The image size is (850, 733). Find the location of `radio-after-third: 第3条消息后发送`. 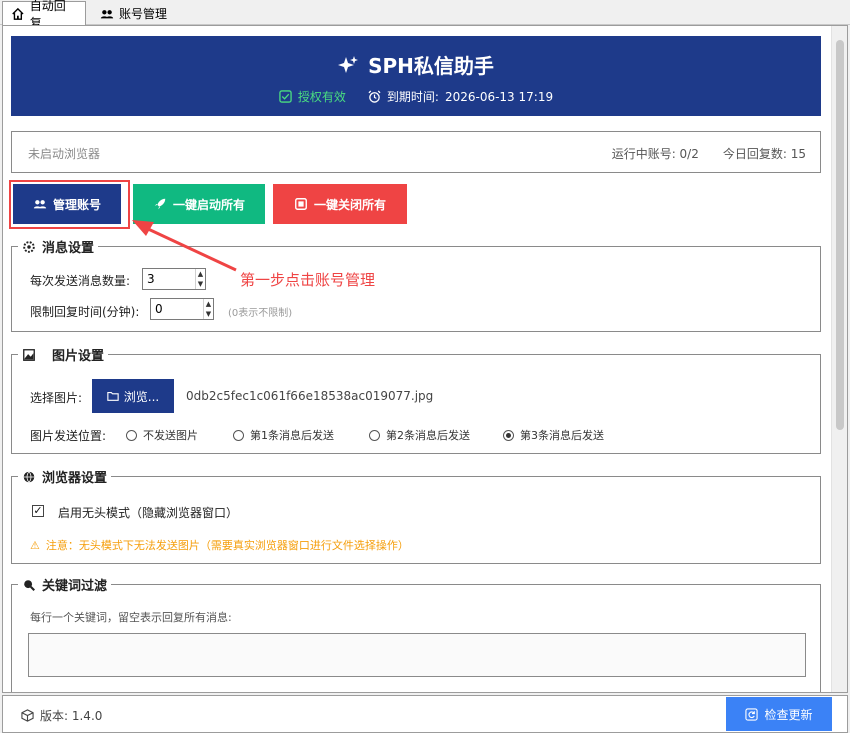

radio-after-third: 第3条消息后发送 is located at coordinates (553, 435).